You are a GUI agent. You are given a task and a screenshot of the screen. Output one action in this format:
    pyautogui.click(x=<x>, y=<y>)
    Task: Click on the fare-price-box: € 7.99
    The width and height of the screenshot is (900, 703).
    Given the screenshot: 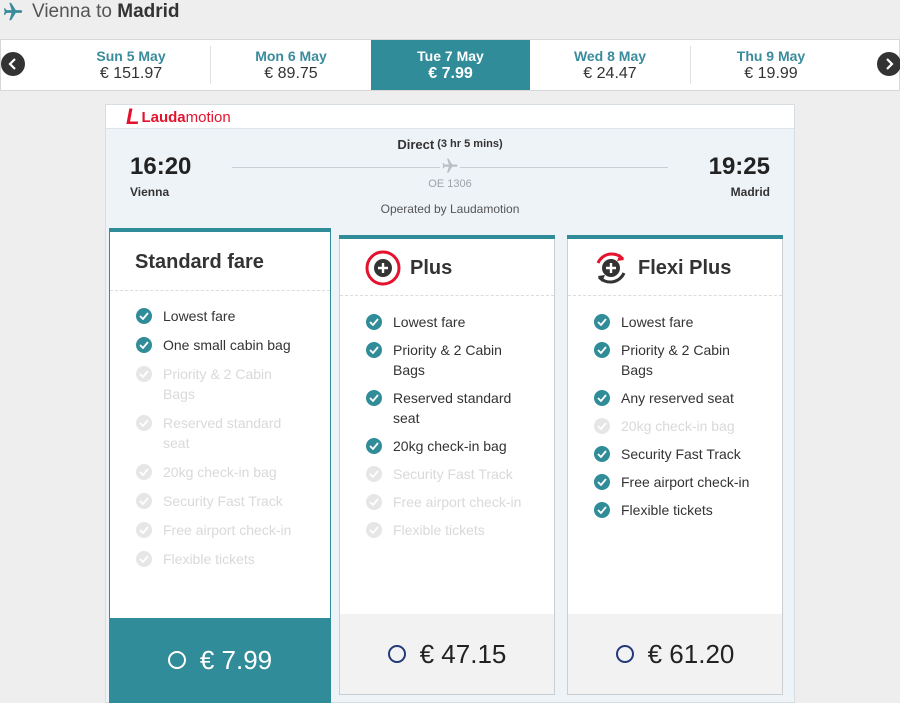 What is the action you would take?
    pyautogui.click(x=220, y=660)
    